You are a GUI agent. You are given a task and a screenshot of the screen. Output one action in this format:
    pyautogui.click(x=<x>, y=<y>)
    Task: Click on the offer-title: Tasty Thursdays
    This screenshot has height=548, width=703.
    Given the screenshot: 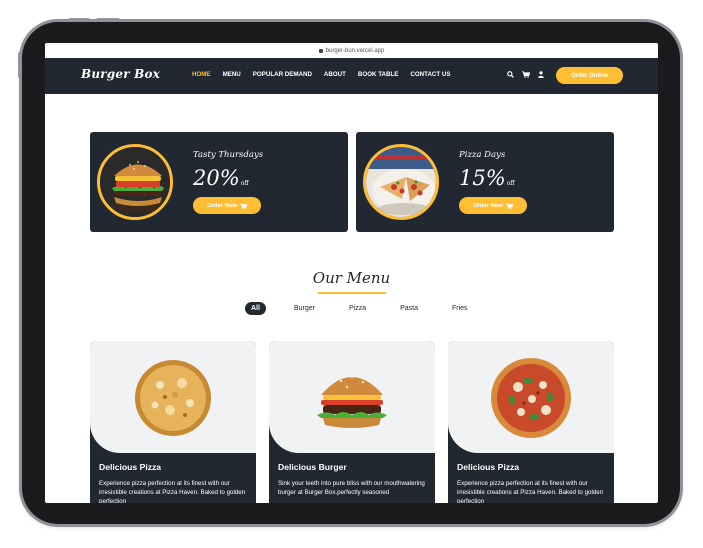 What is the action you would take?
    pyautogui.click(x=228, y=155)
    